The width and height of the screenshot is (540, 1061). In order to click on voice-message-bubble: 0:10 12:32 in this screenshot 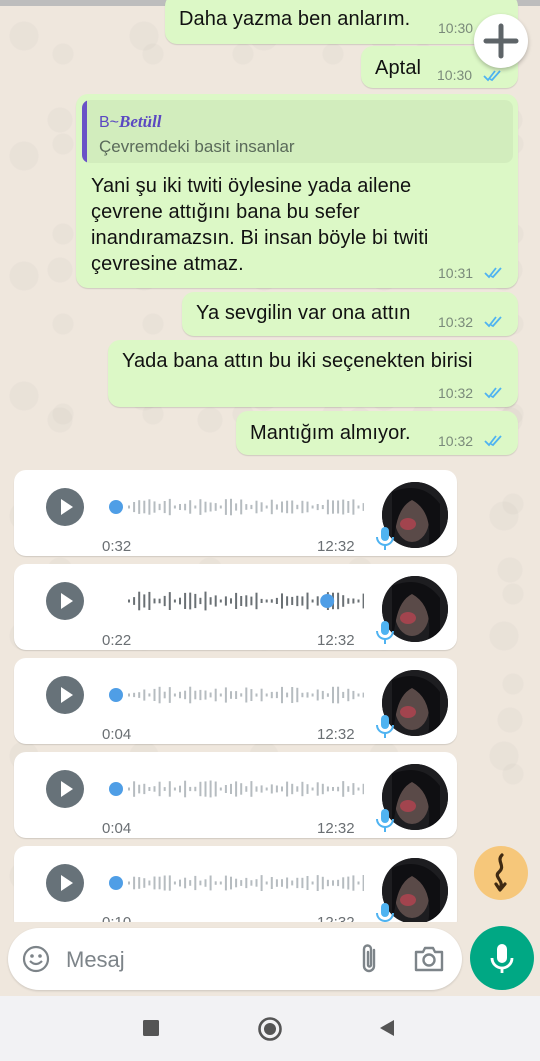, I will do `click(235, 884)`.